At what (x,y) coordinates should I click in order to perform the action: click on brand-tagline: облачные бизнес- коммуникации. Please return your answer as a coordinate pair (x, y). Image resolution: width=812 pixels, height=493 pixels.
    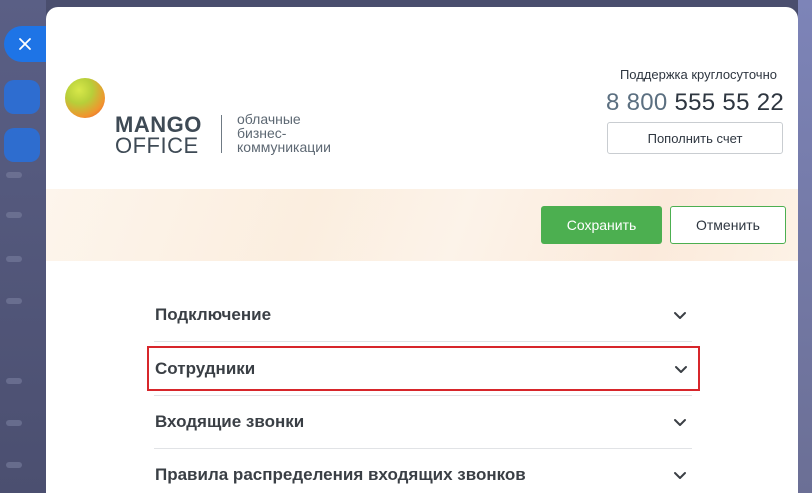
    Looking at the image, I should click on (302, 133).